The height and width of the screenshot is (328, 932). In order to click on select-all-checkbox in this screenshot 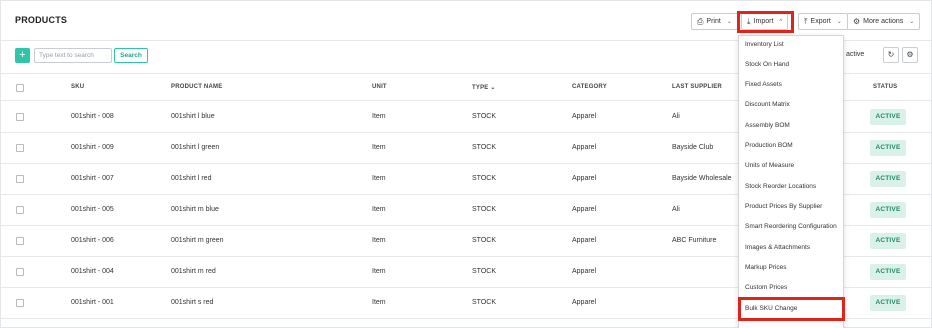, I will do `click(20, 88)`.